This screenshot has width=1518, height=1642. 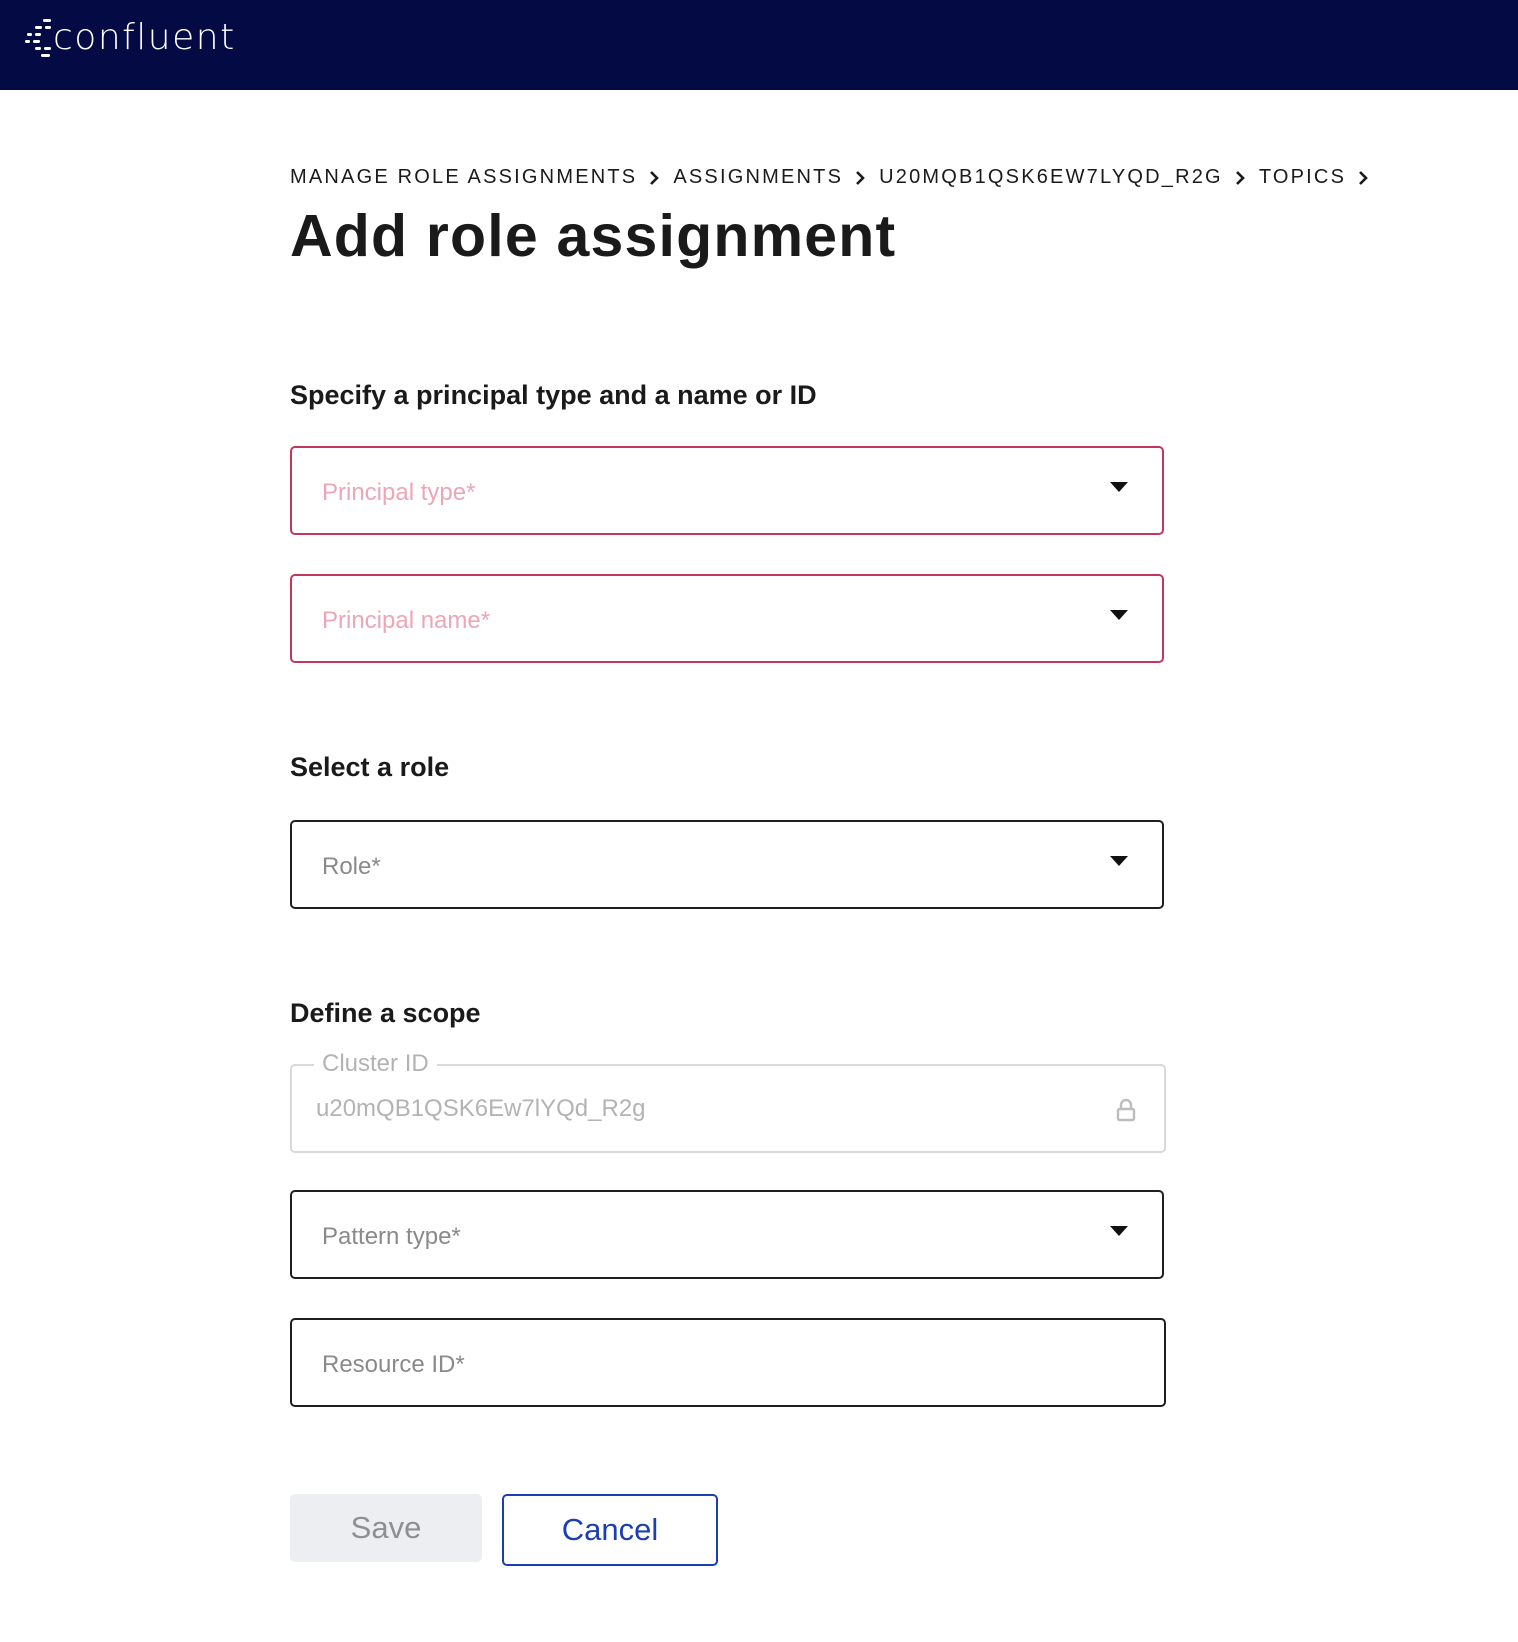 What do you see at coordinates (406, 620) in the screenshot?
I see `principal-name-placeholder: Principal name*` at bounding box center [406, 620].